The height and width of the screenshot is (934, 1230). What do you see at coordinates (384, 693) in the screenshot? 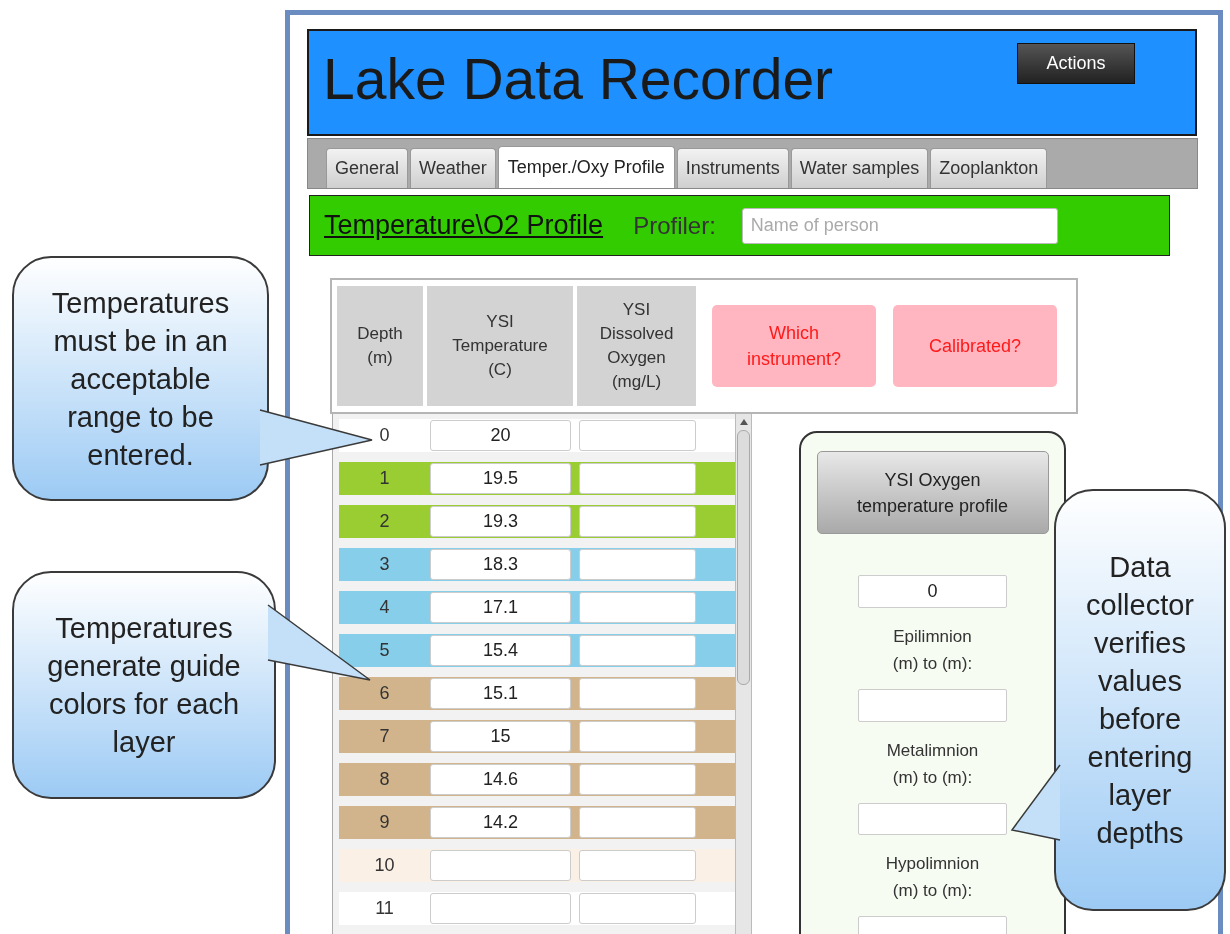
I see `depth-label: 6` at bounding box center [384, 693].